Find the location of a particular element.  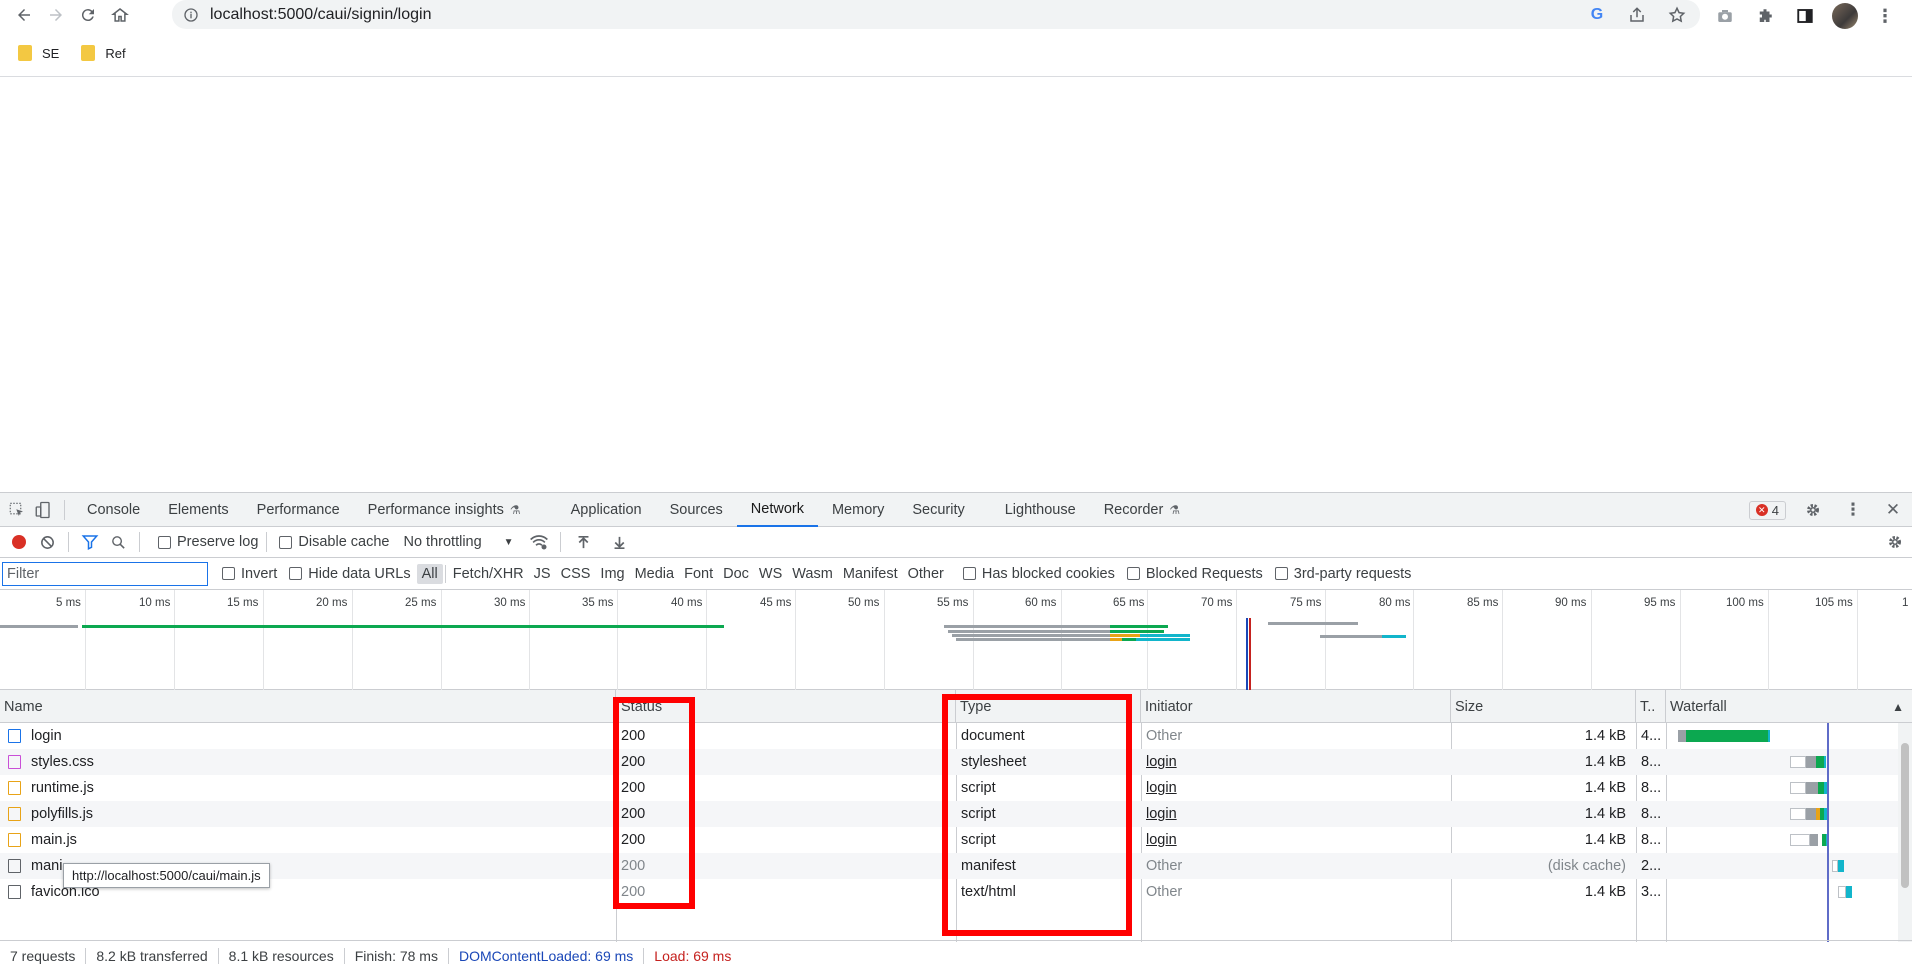

camera-icon is located at coordinates (1725, 16).